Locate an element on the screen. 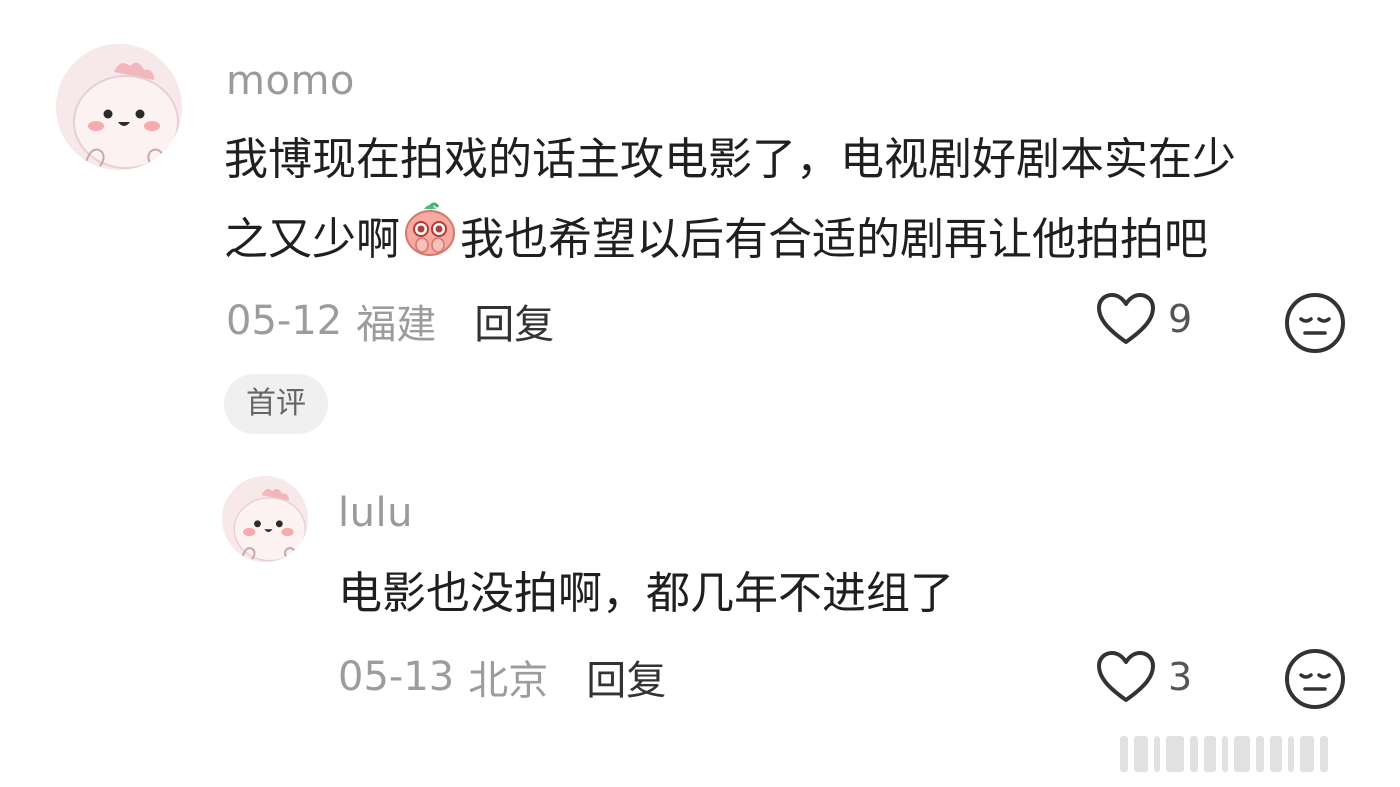  comment-location: 福建 is located at coordinates (396, 325).